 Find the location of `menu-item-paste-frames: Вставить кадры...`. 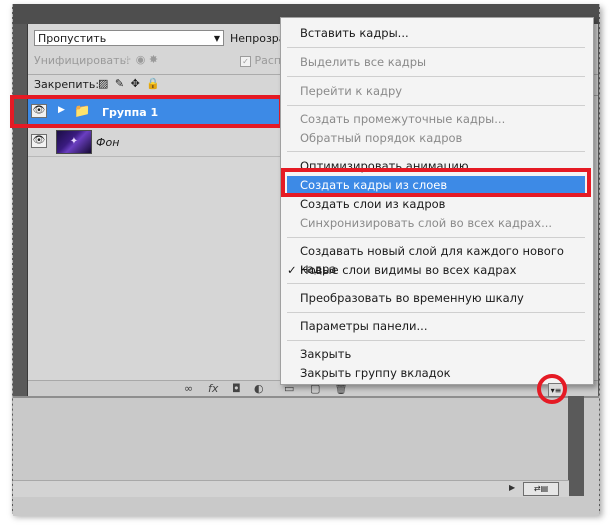

menu-item-paste-frames: Вставить кадры... is located at coordinates (436, 33).